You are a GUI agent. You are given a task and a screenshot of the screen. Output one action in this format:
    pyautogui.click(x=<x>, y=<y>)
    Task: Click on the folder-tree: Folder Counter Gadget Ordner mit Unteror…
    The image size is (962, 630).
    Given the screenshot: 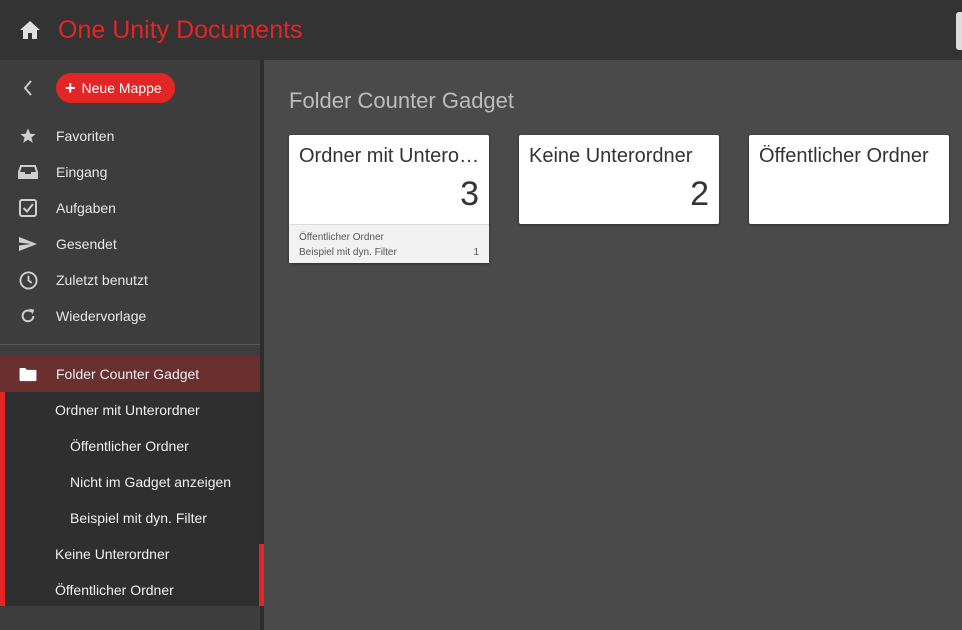 What is the action you would take?
    pyautogui.click(x=130, y=481)
    